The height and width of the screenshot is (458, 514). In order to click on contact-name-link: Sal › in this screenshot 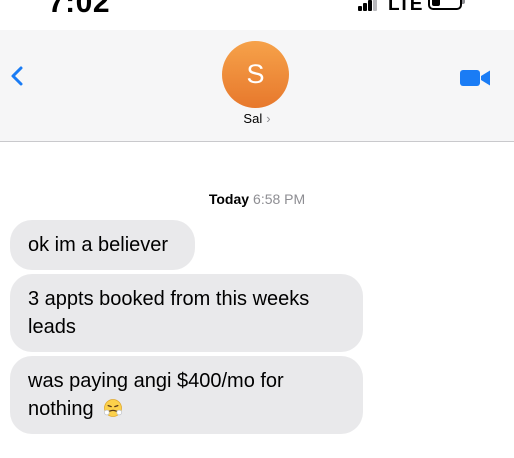, I will do `click(257, 118)`.